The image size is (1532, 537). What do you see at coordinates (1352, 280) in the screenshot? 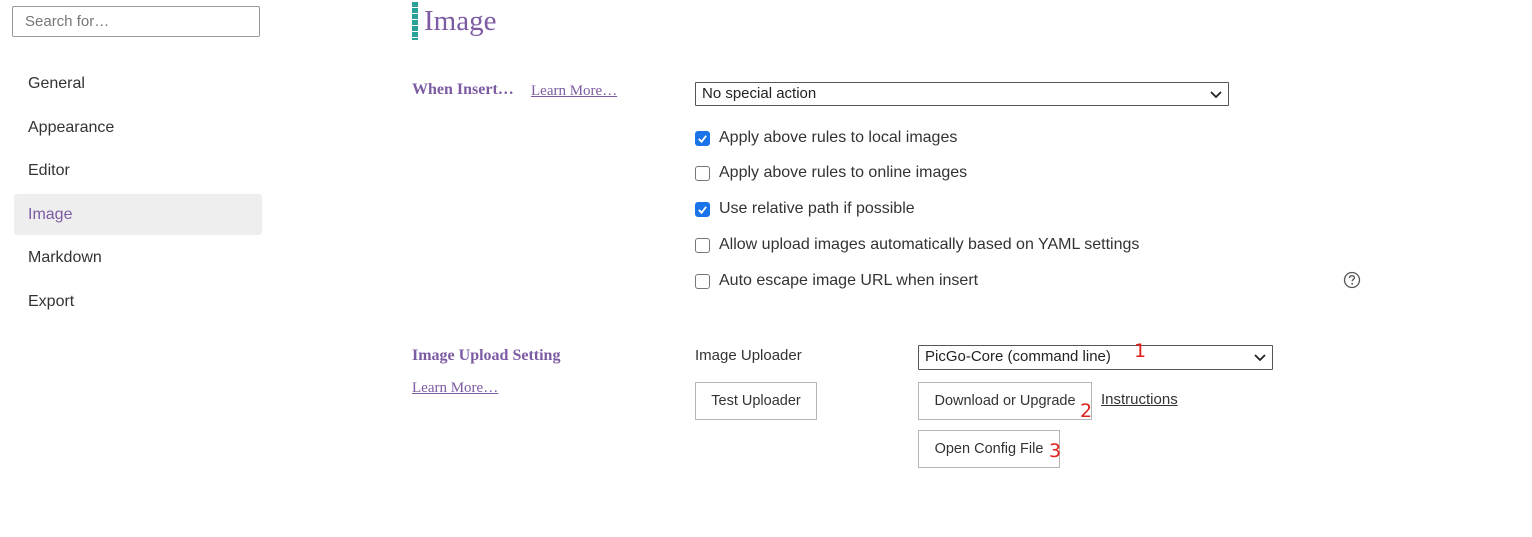
I see `question-circle-icon` at bounding box center [1352, 280].